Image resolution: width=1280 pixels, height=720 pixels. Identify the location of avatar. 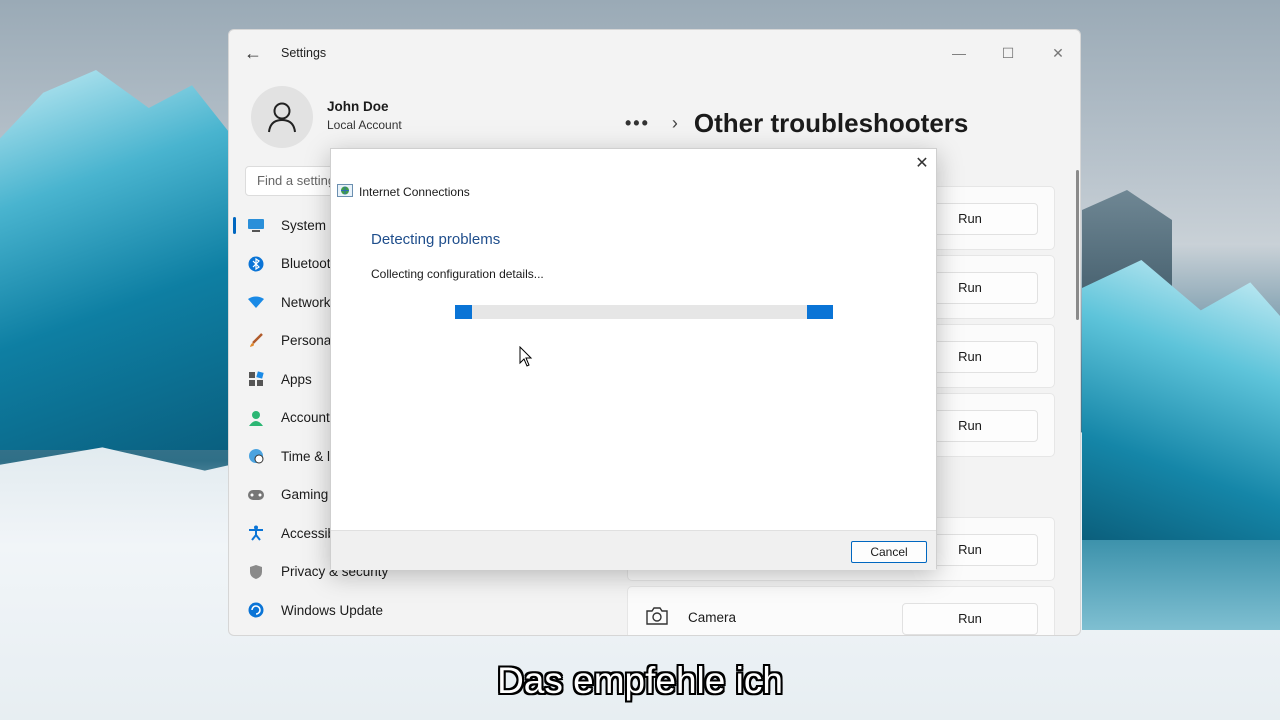
(282, 117).